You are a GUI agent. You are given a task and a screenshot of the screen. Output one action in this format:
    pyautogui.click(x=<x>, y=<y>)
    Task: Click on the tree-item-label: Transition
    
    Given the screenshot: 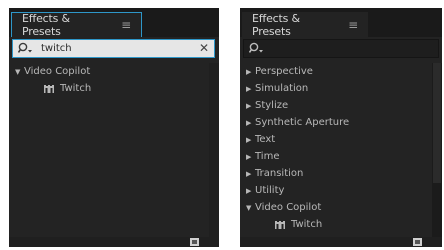 What is the action you would take?
    pyautogui.click(x=279, y=173)
    